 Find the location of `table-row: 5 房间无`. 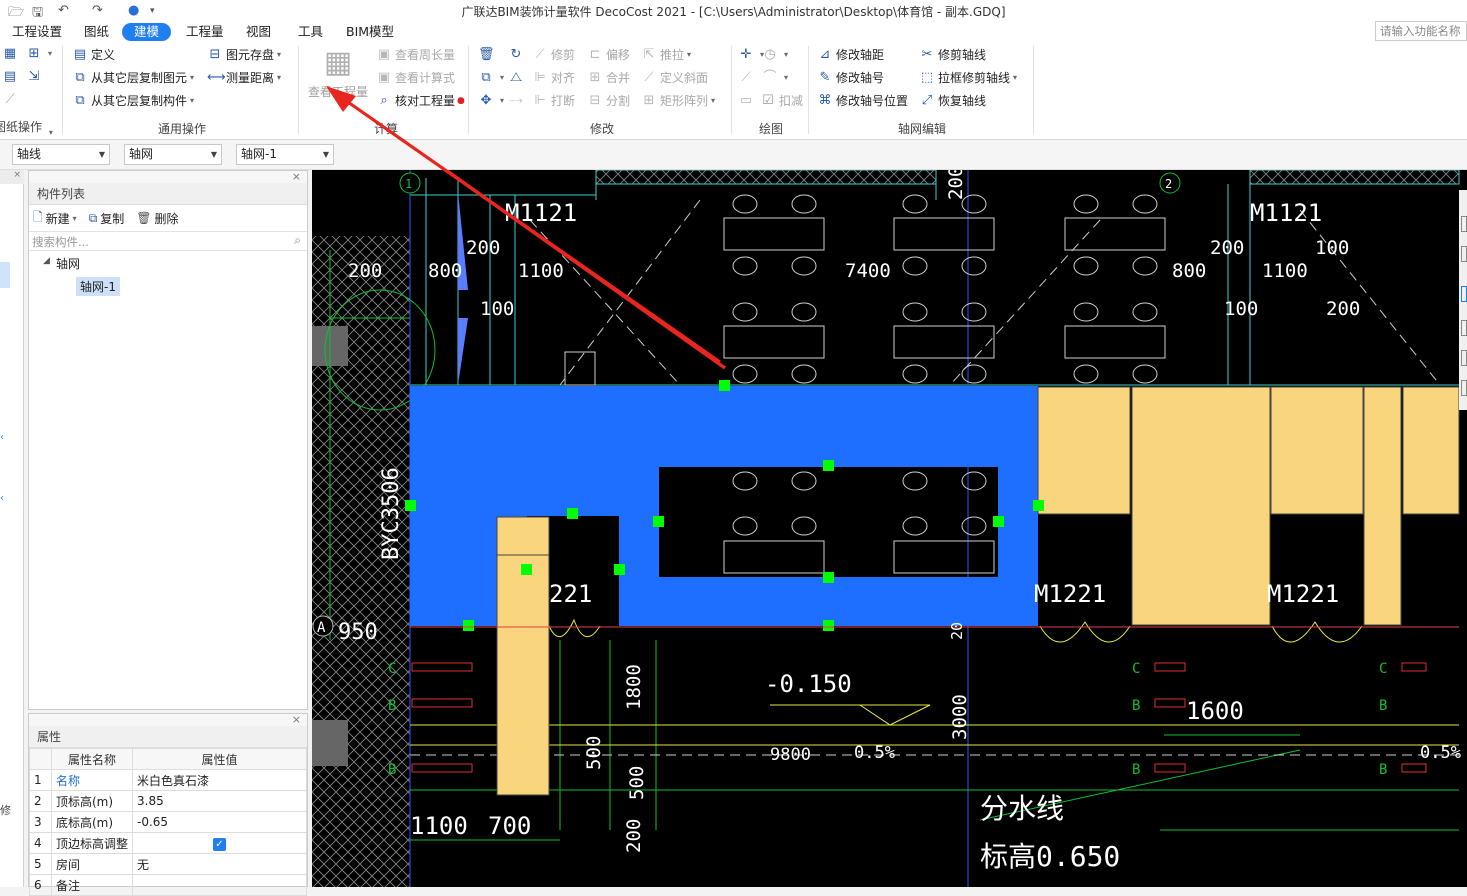

table-row: 5 房间无 is located at coordinates (168, 864).